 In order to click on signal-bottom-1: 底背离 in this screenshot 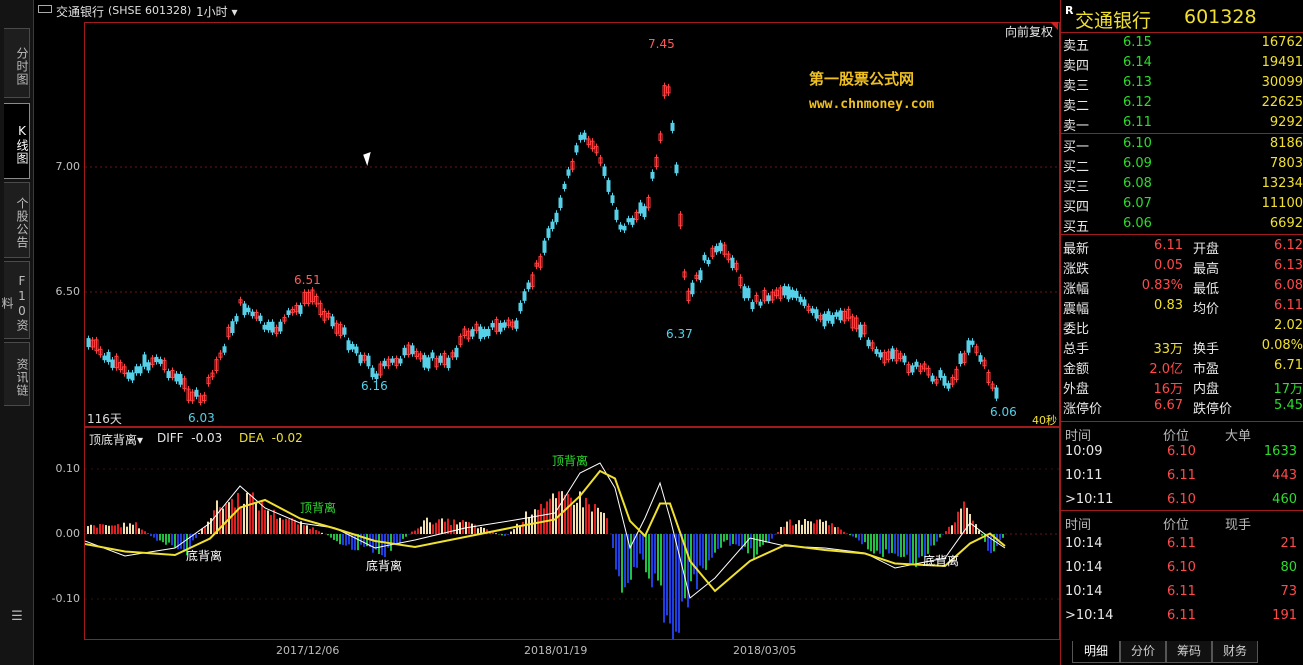, I will do `click(204, 556)`.